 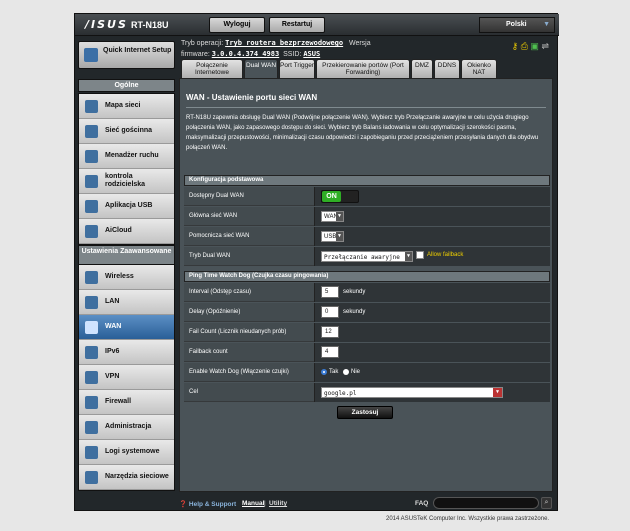 I want to click on utility-link: Utility, so click(x=278, y=503).